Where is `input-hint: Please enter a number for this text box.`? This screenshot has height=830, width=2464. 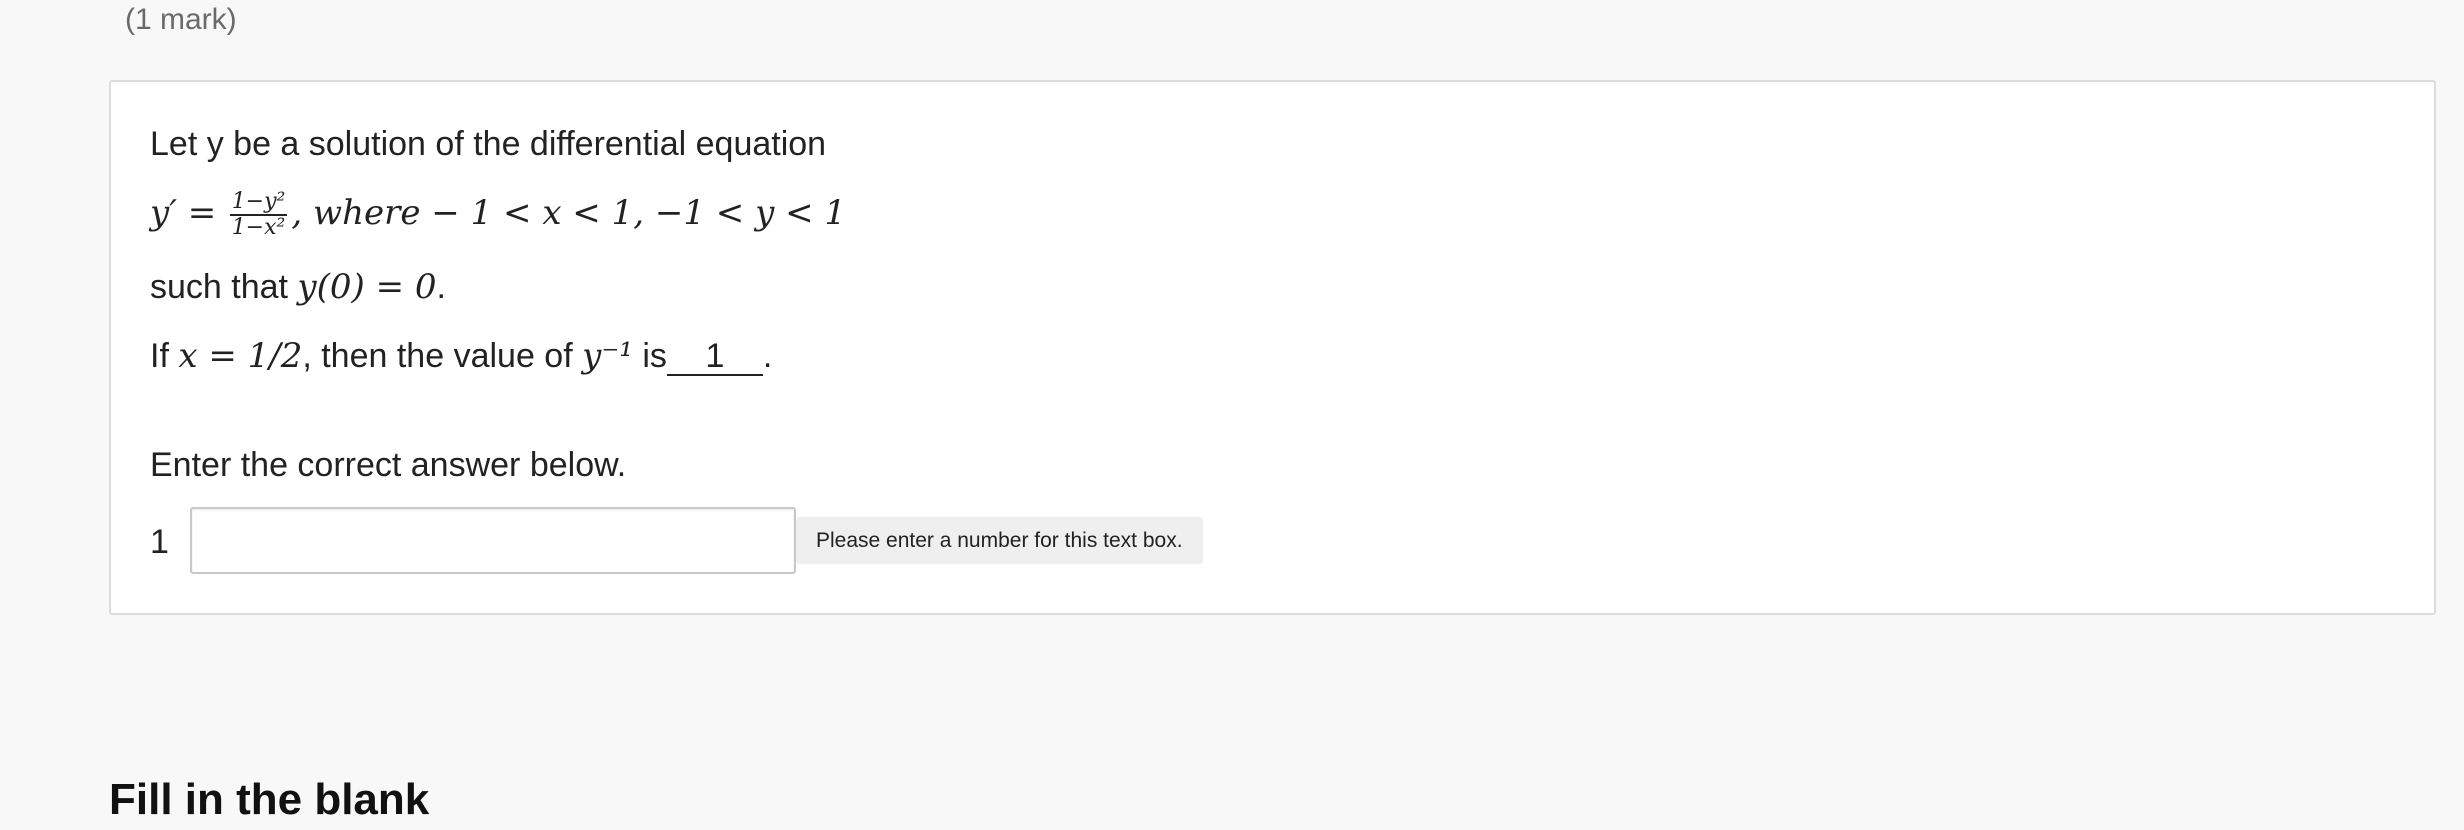
input-hint: Please enter a number for this text box. is located at coordinates (999, 540).